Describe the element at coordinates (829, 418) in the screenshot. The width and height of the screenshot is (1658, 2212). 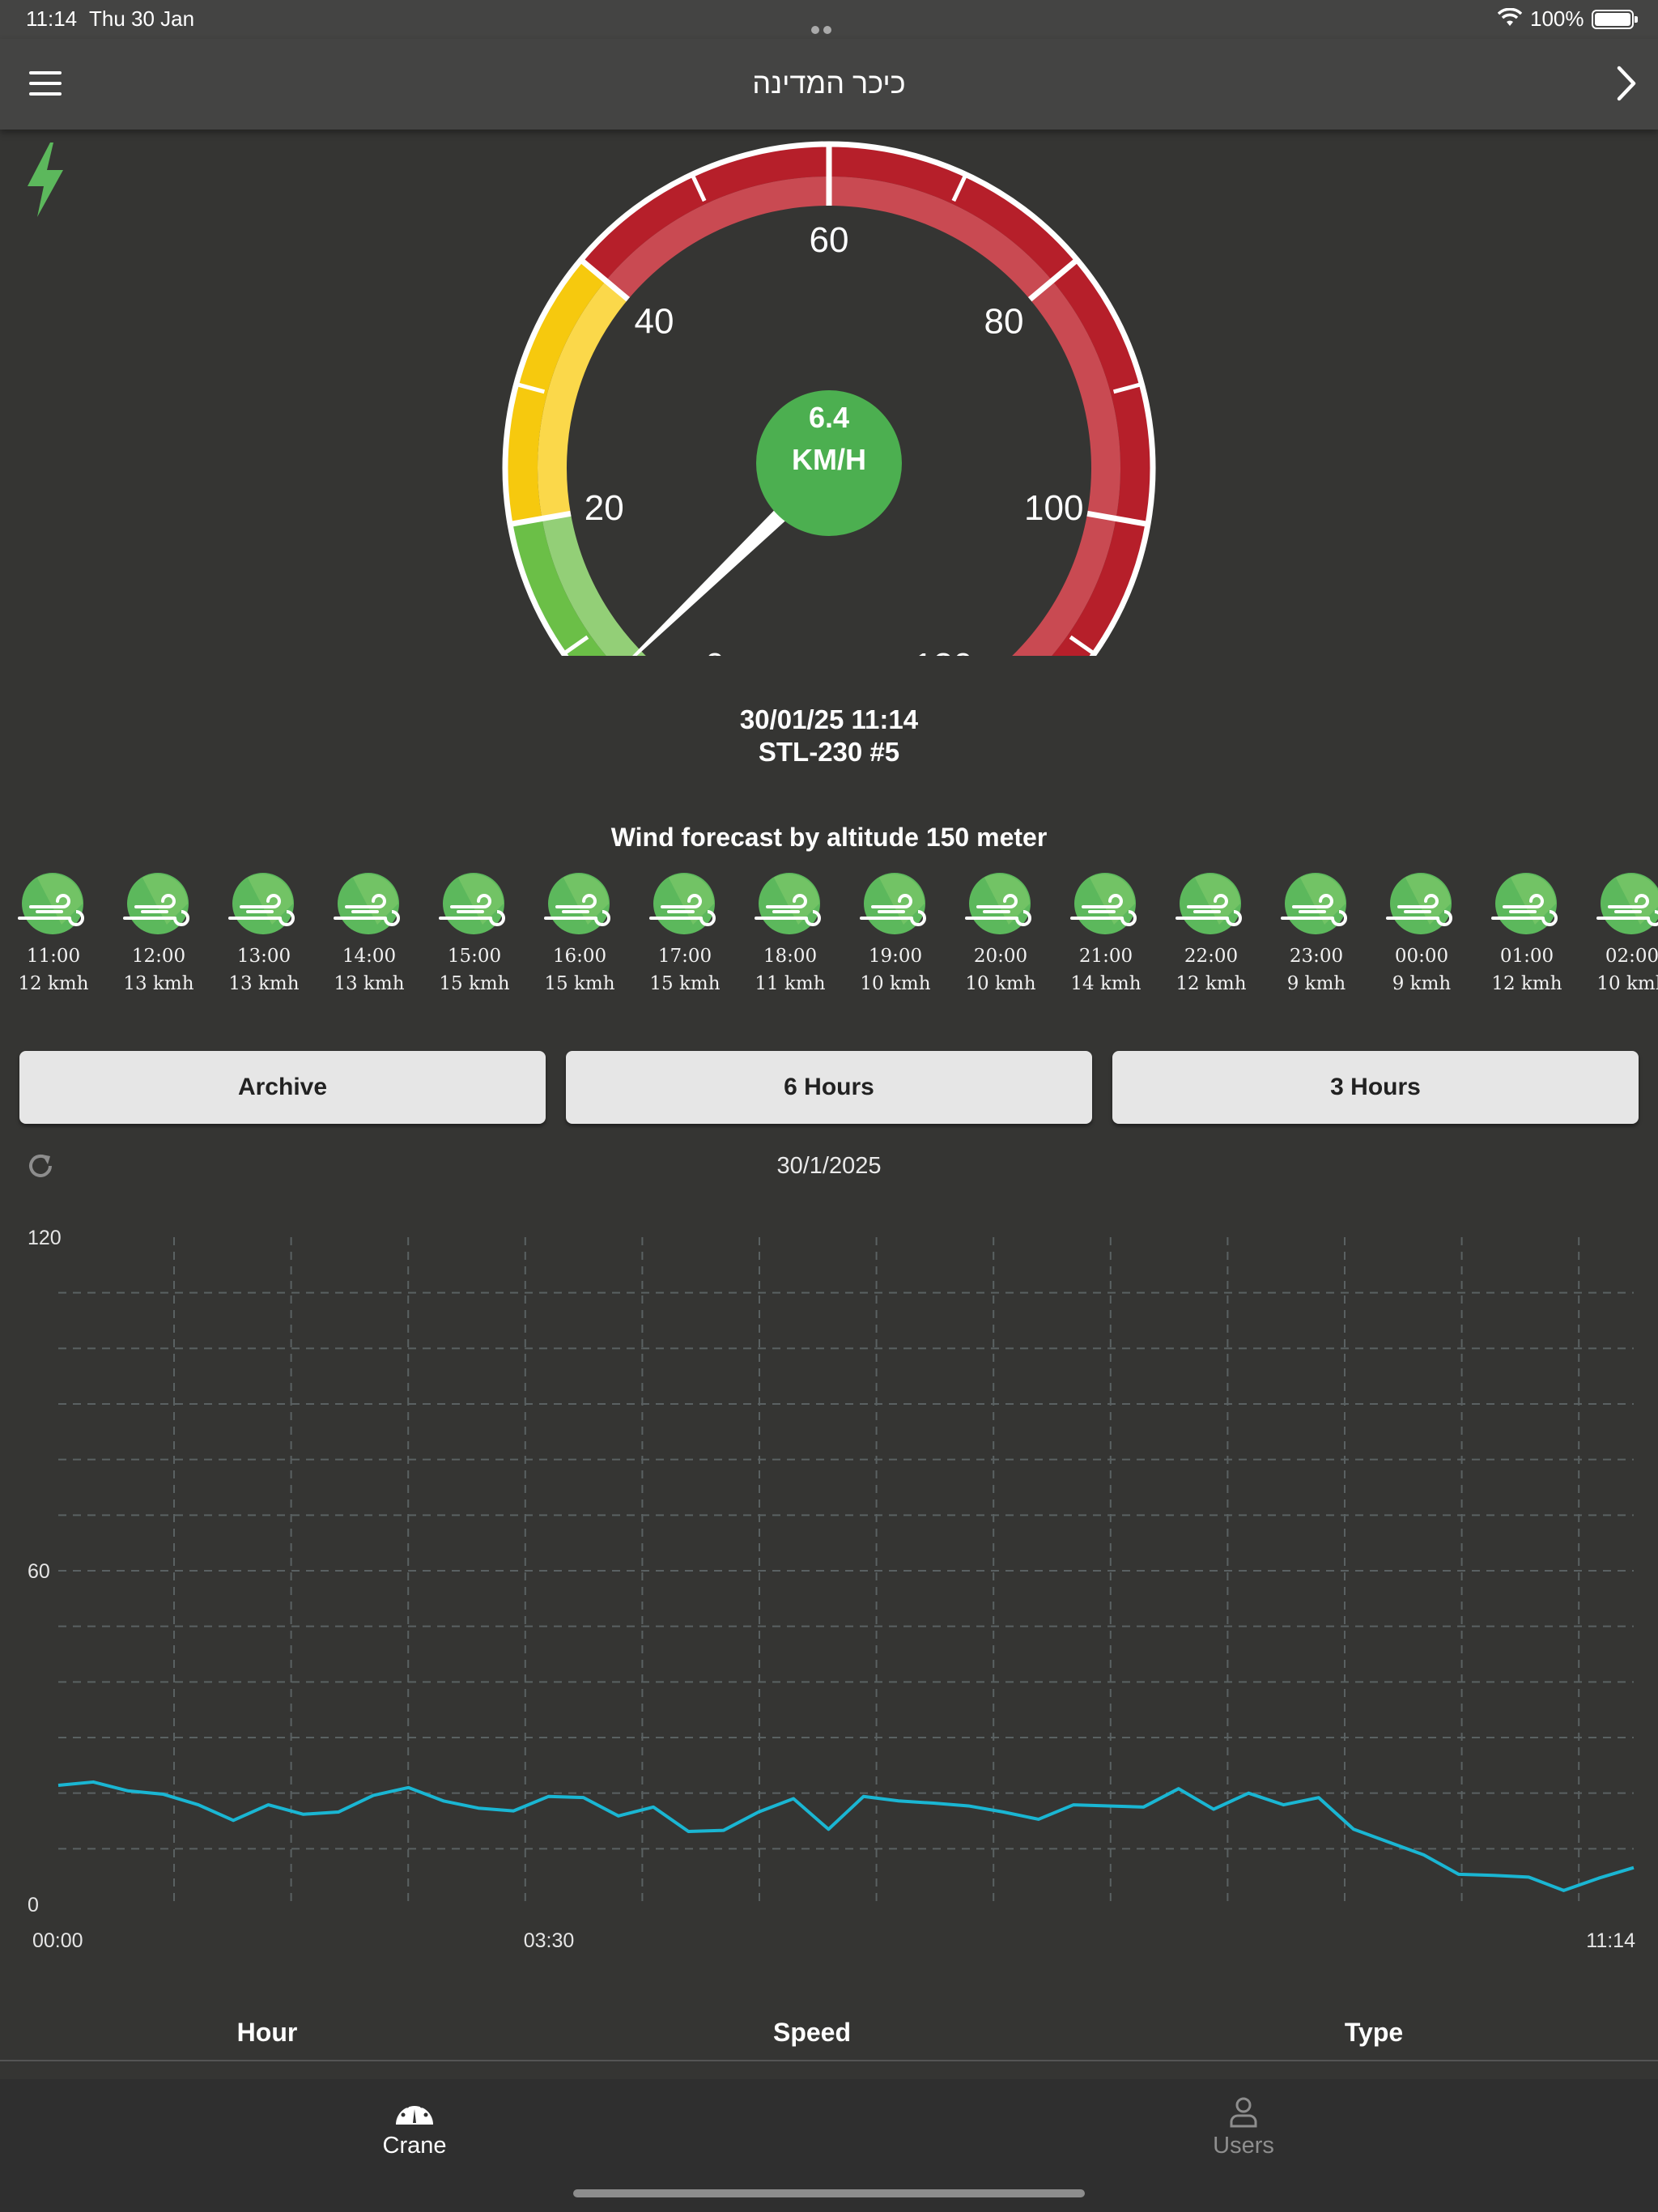
I see `gauge-value: 6.4` at that location.